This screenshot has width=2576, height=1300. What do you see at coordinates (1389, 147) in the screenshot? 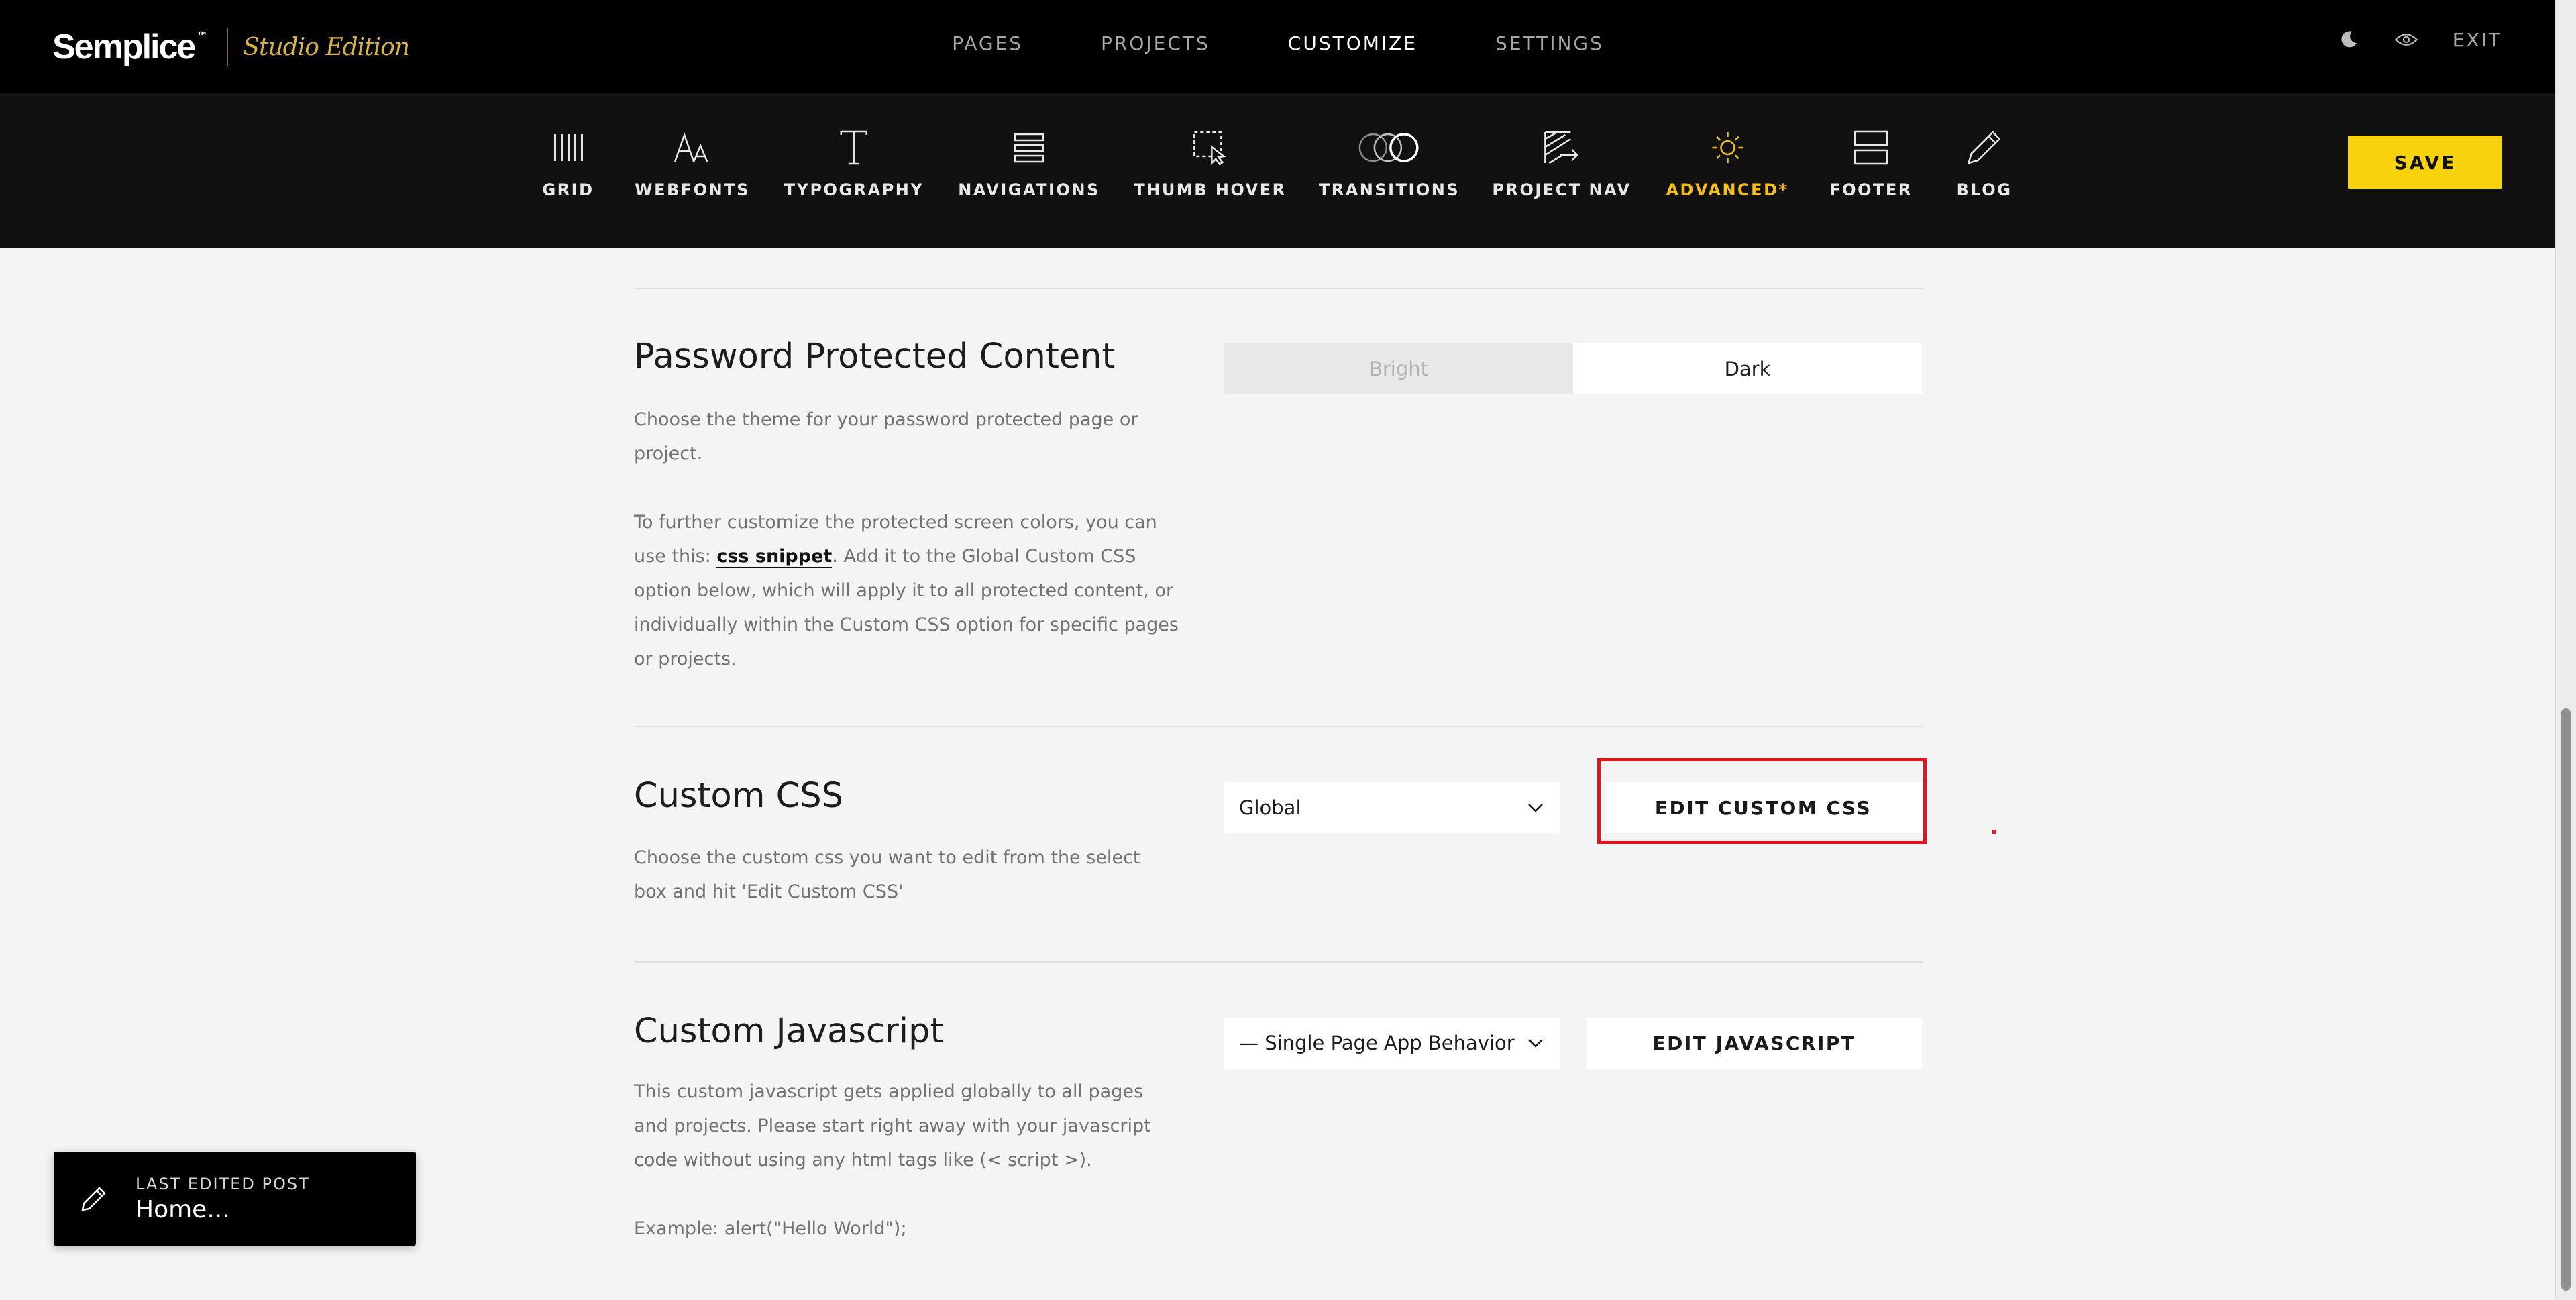
I see `transitions-icon` at bounding box center [1389, 147].